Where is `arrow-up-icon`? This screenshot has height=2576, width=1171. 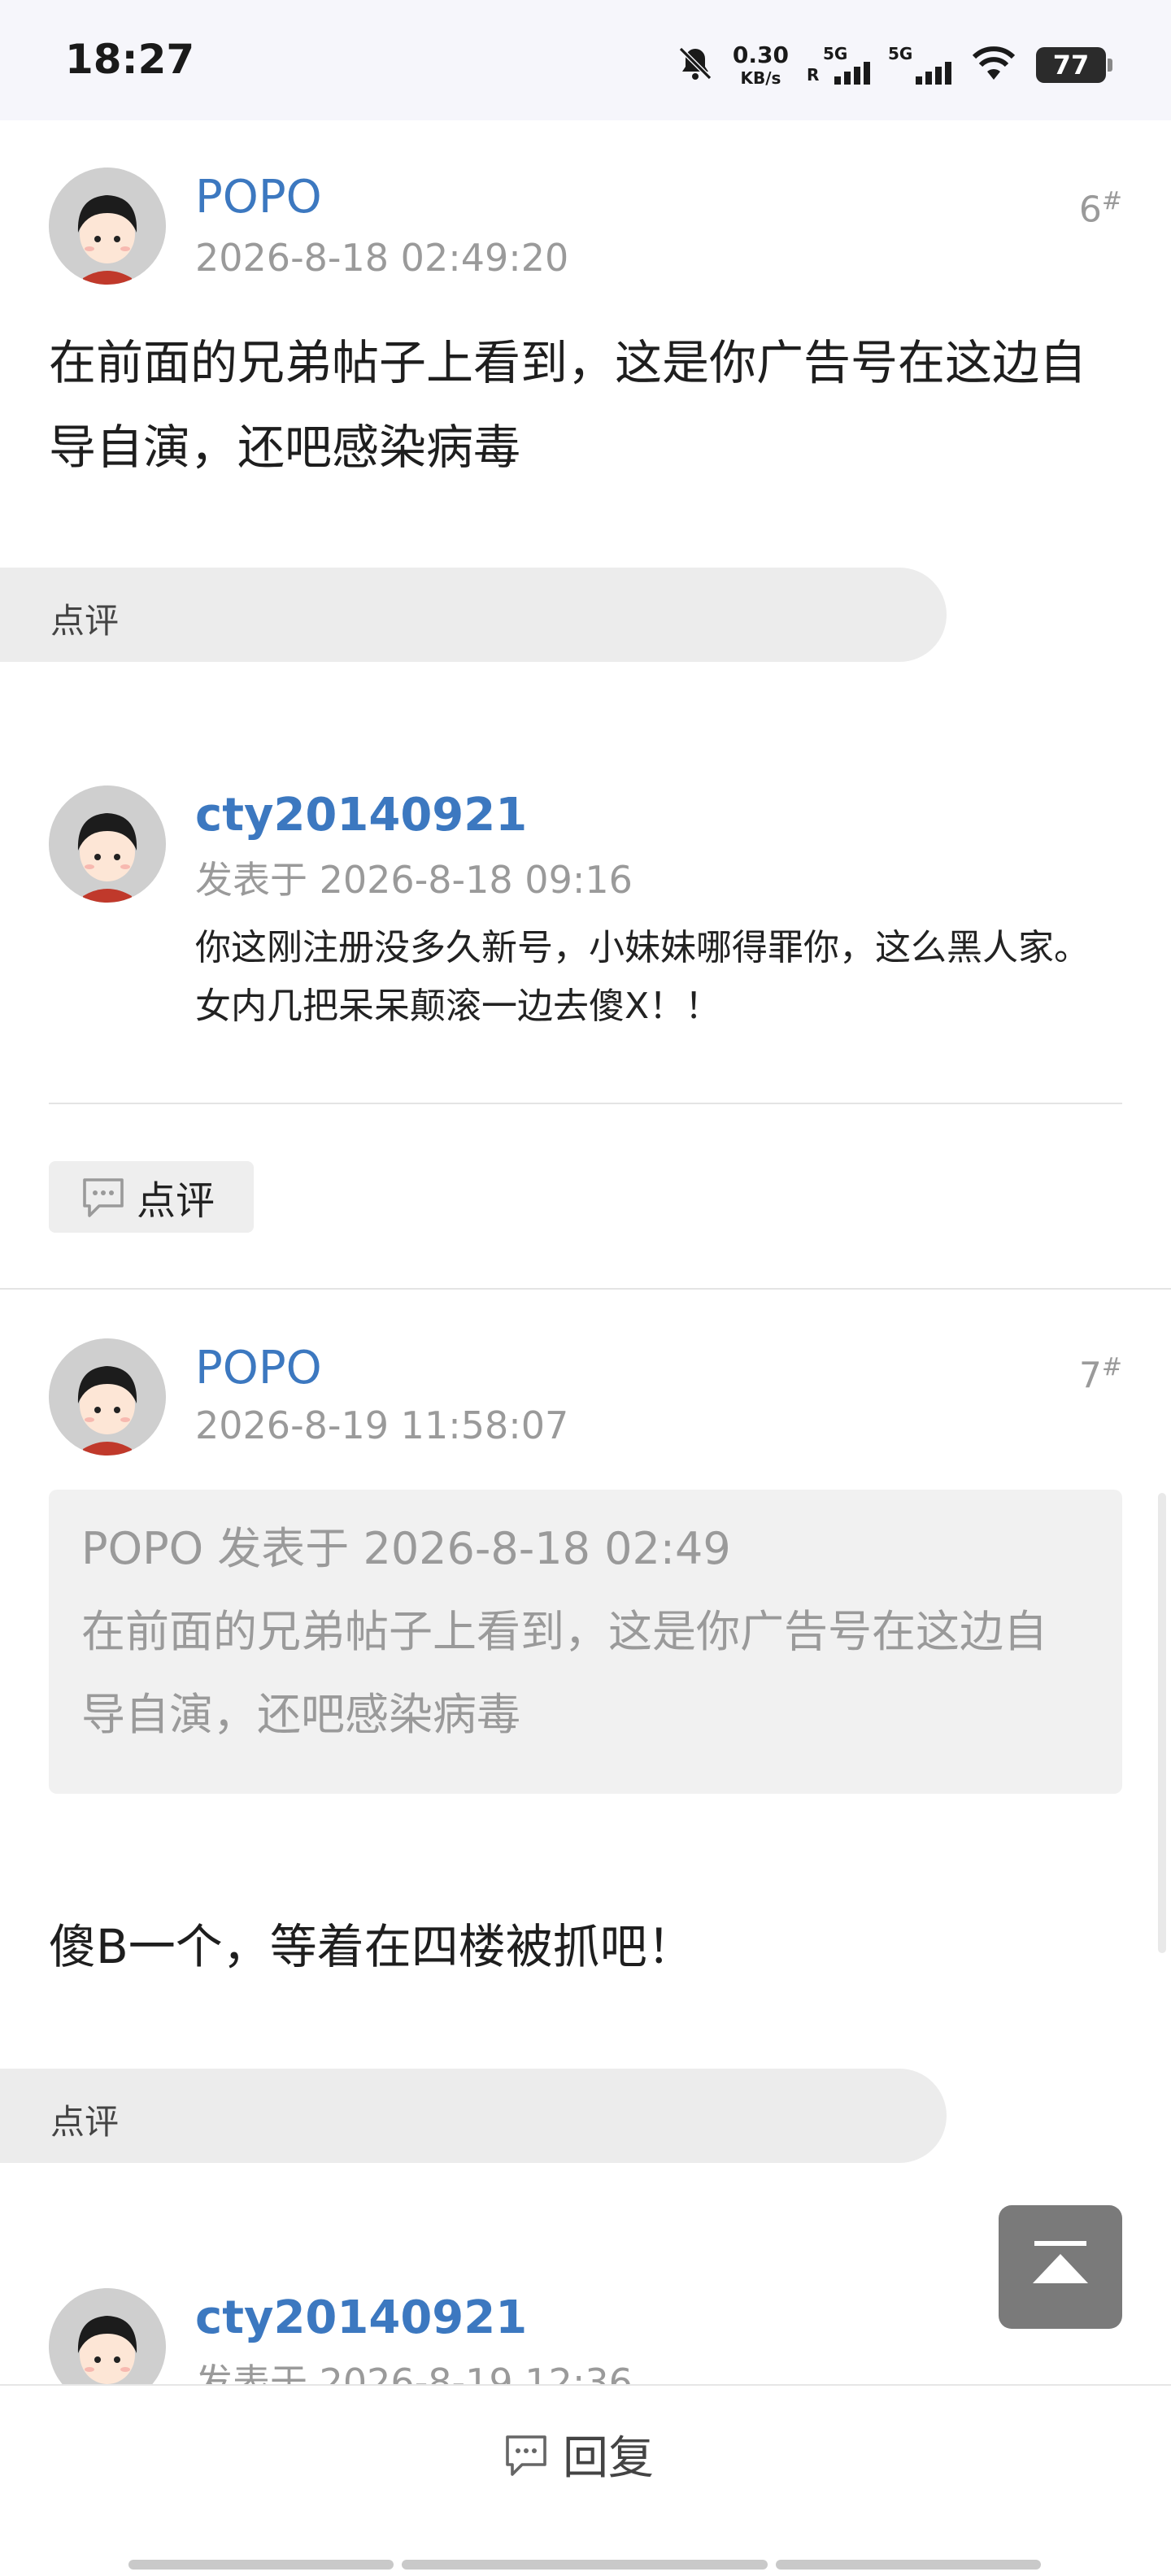 arrow-up-icon is located at coordinates (1060, 2262).